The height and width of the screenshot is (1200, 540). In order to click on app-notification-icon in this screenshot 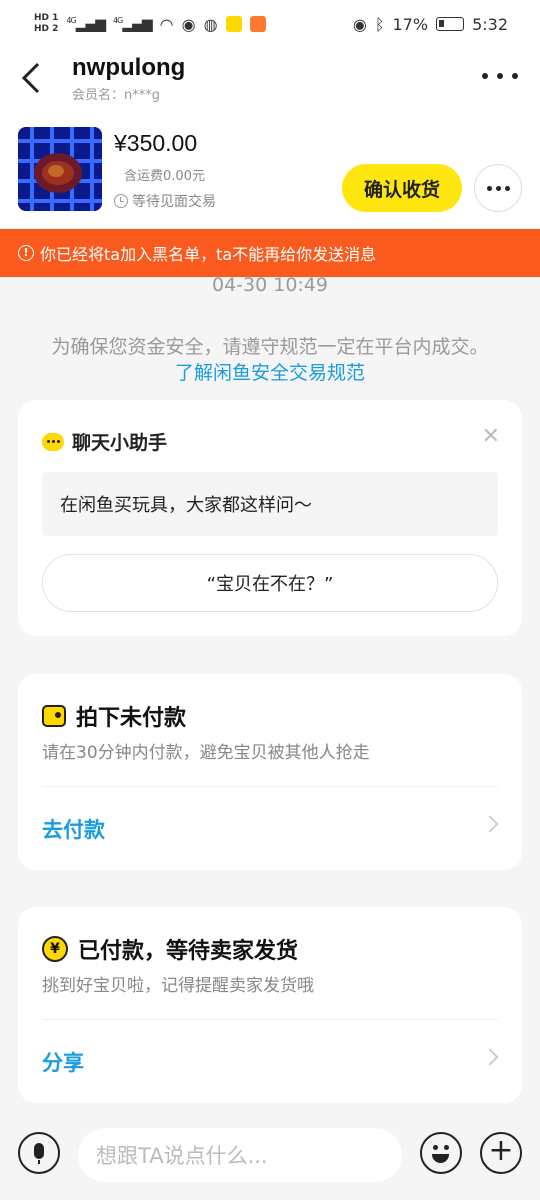, I will do `click(233, 24)`.